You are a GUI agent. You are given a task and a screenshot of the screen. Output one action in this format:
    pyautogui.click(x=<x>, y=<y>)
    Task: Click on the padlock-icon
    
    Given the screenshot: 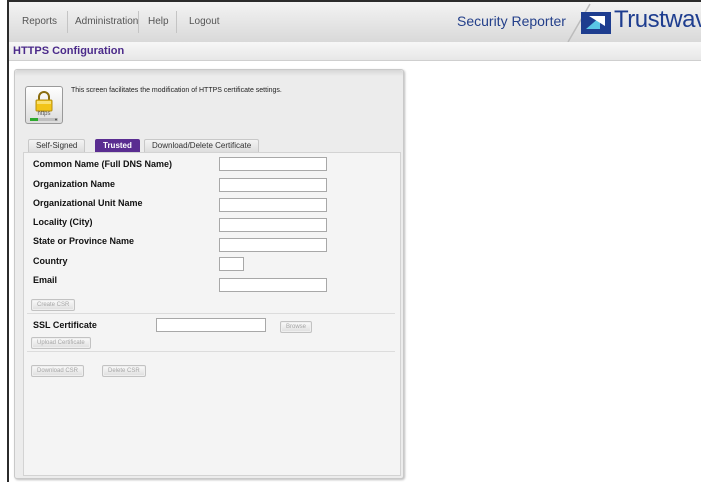 What is the action you would take?
    pyautogui.click(x=44, y=106)
    